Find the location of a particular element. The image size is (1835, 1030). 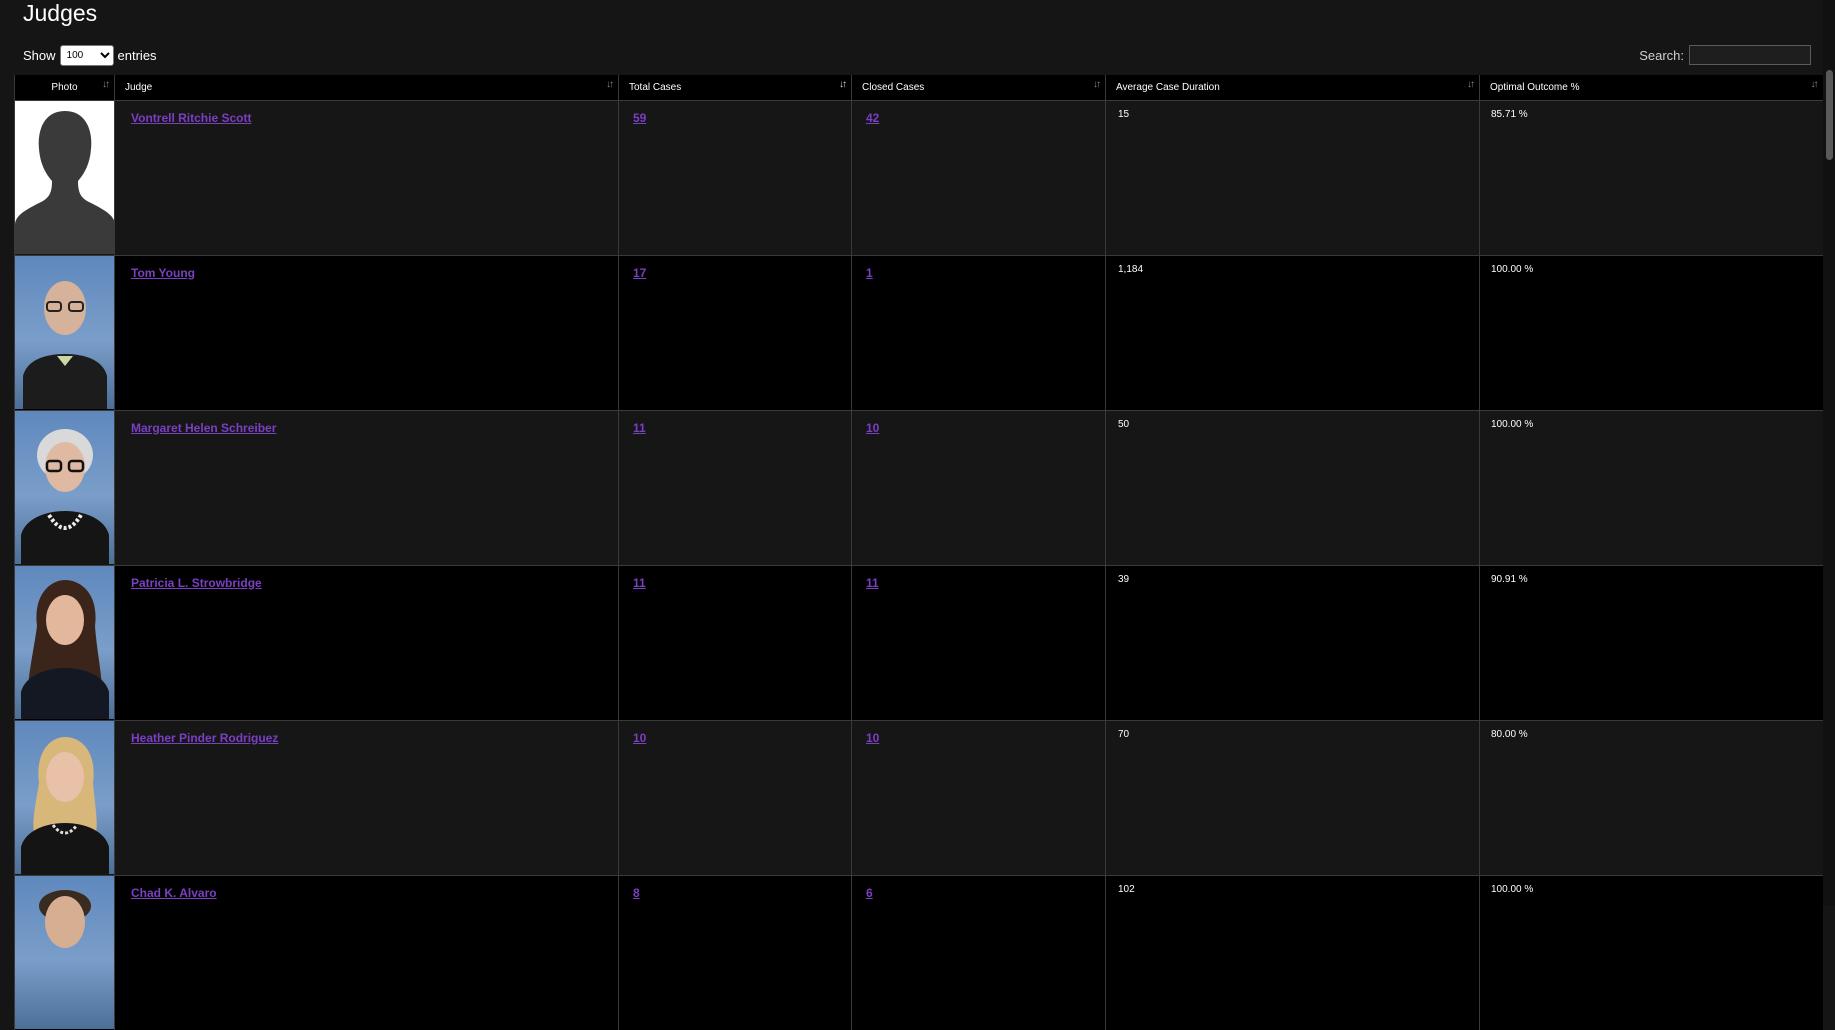

column-header-judge: Judge ↓↑ is located at coordinates (366, 87).